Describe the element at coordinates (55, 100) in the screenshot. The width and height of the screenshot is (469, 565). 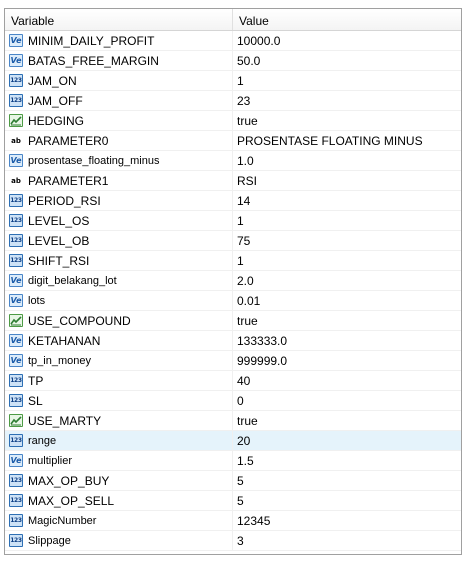
I see `variable-name: JAM_OFF` at that location.